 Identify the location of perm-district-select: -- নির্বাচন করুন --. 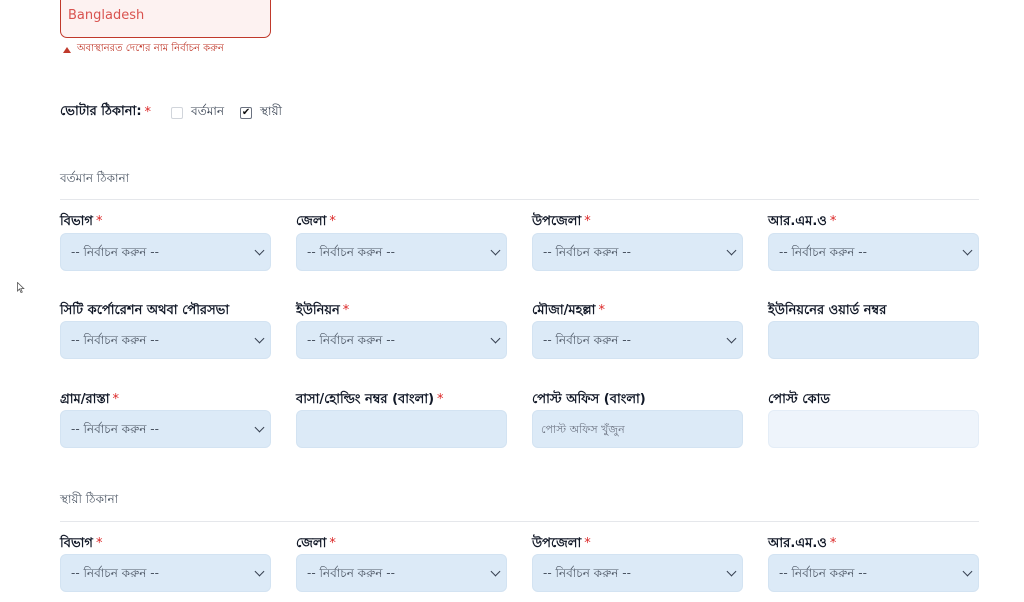
(401, 573).